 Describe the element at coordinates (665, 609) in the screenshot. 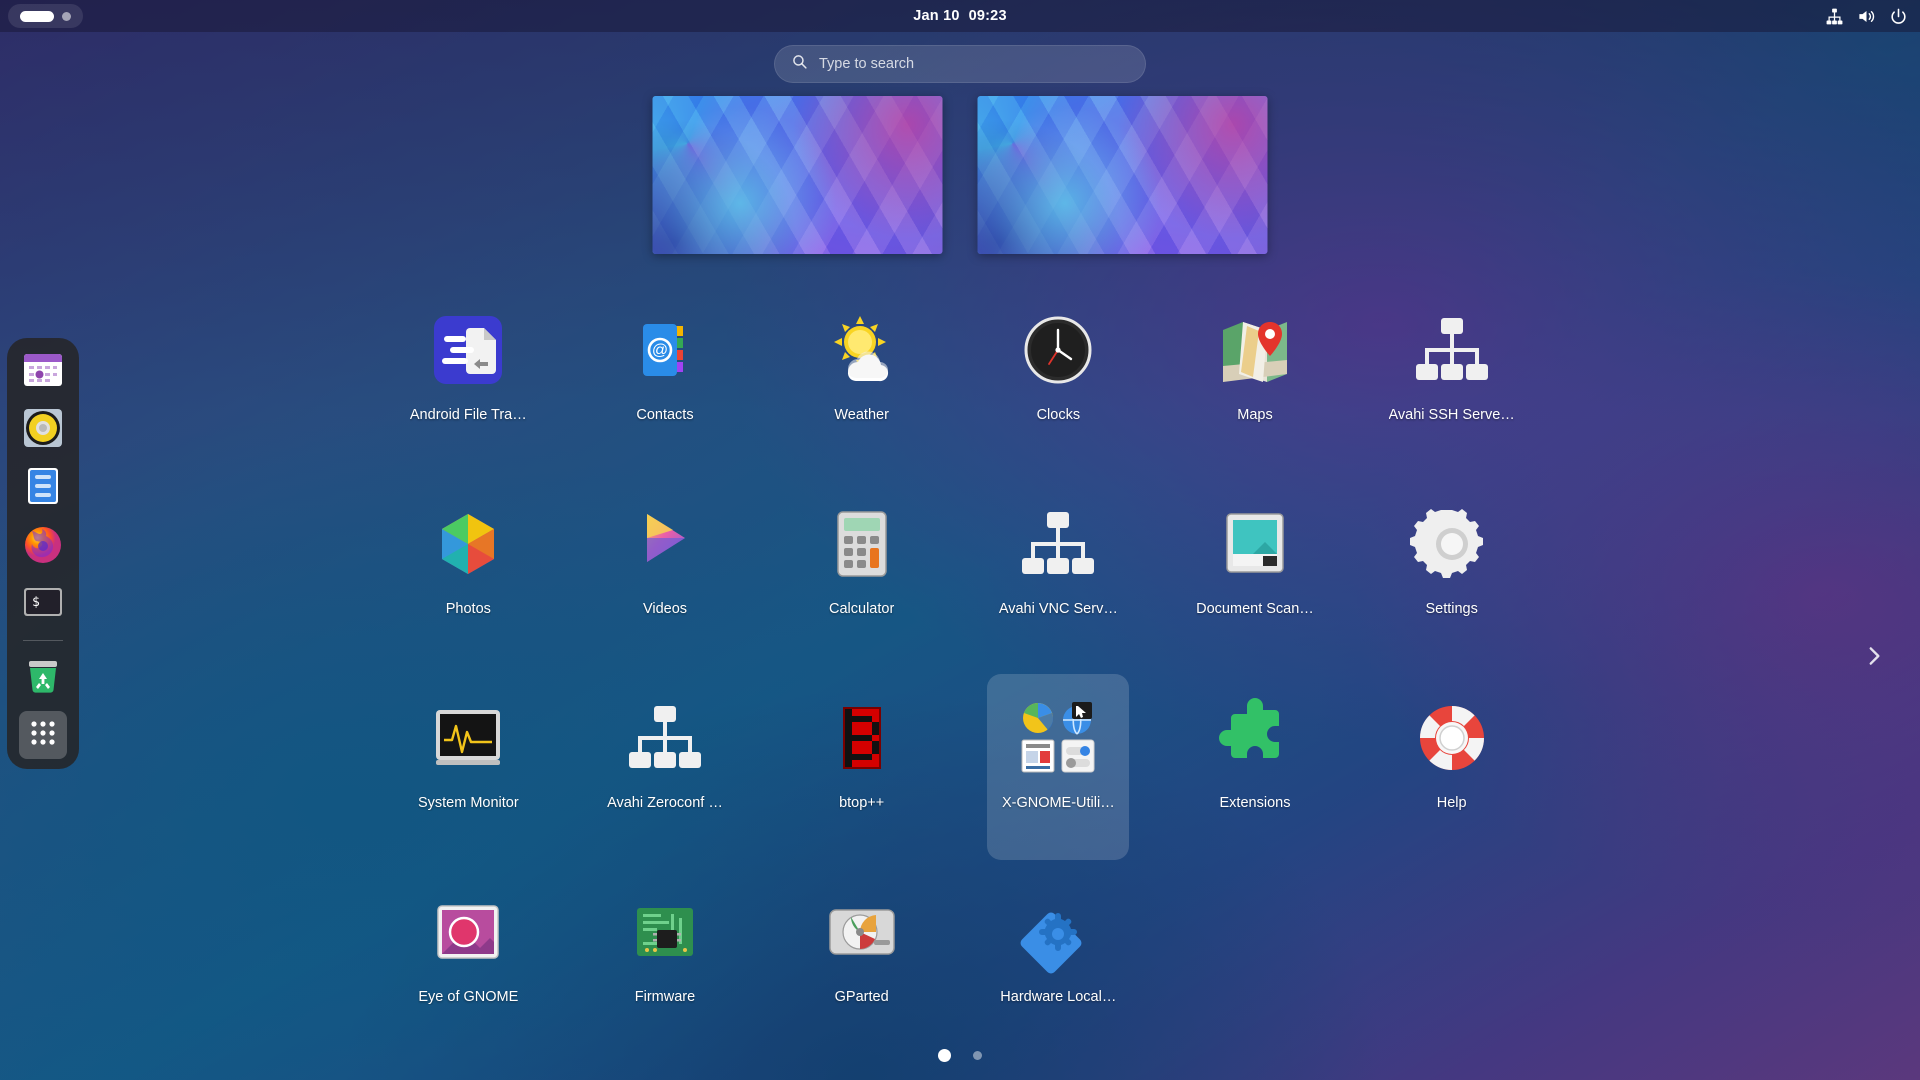

I see `app-label: Videos` at that location.